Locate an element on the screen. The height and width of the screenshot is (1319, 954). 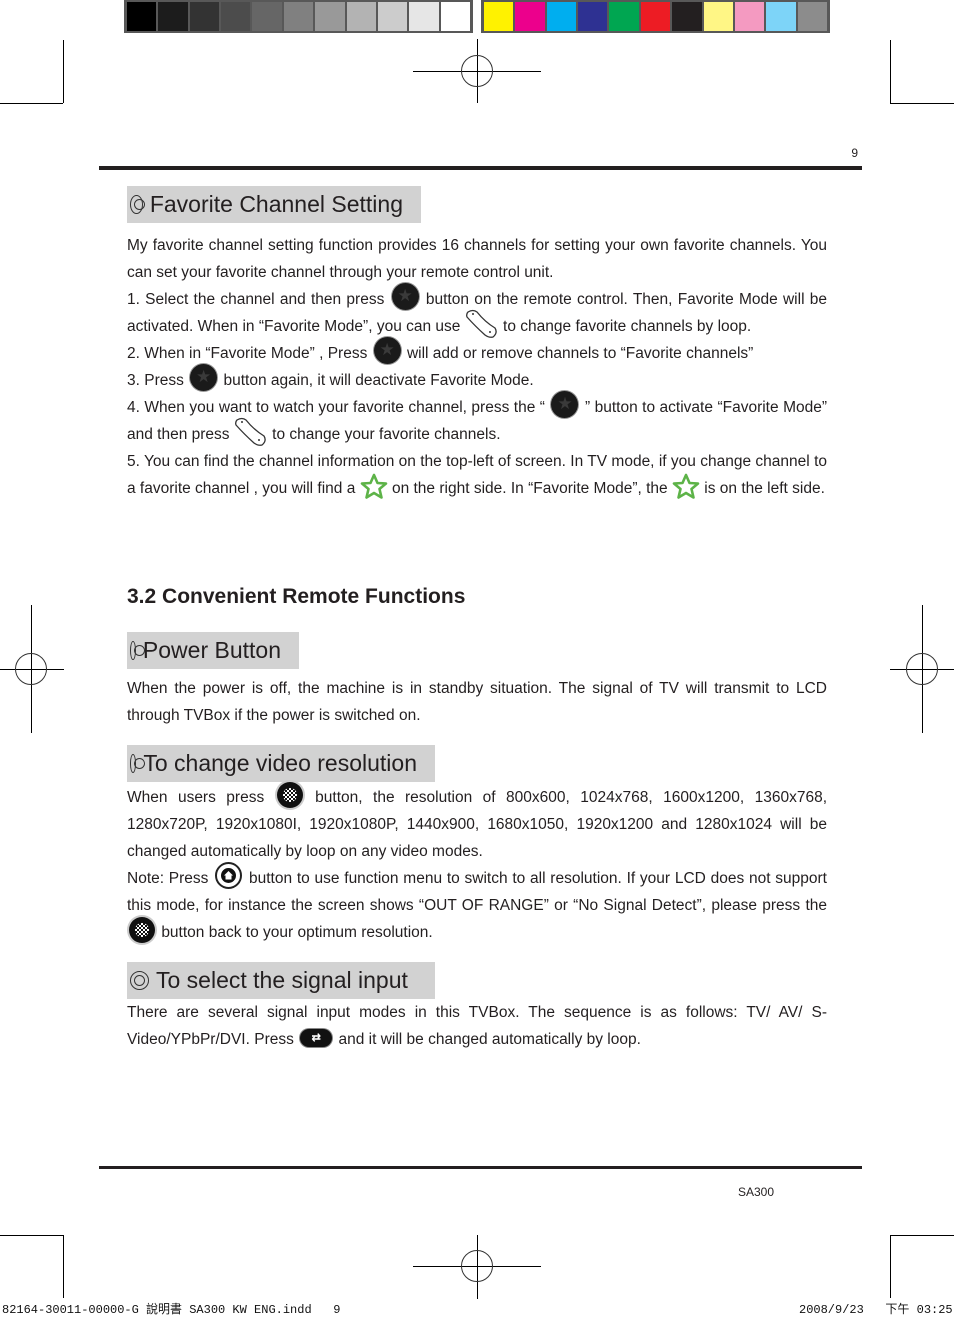
section-heading-signal: To select the signal input is located at coordinates (281, 980).